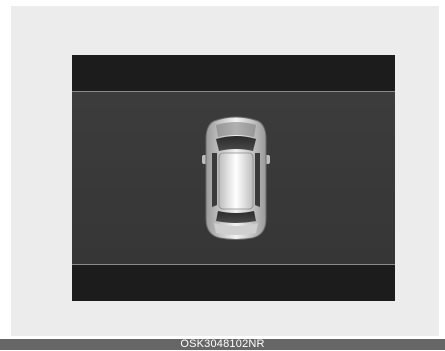 The width and height of the screenshot is (445, 351). I want to click on top-dark-band, so click(233, 73).